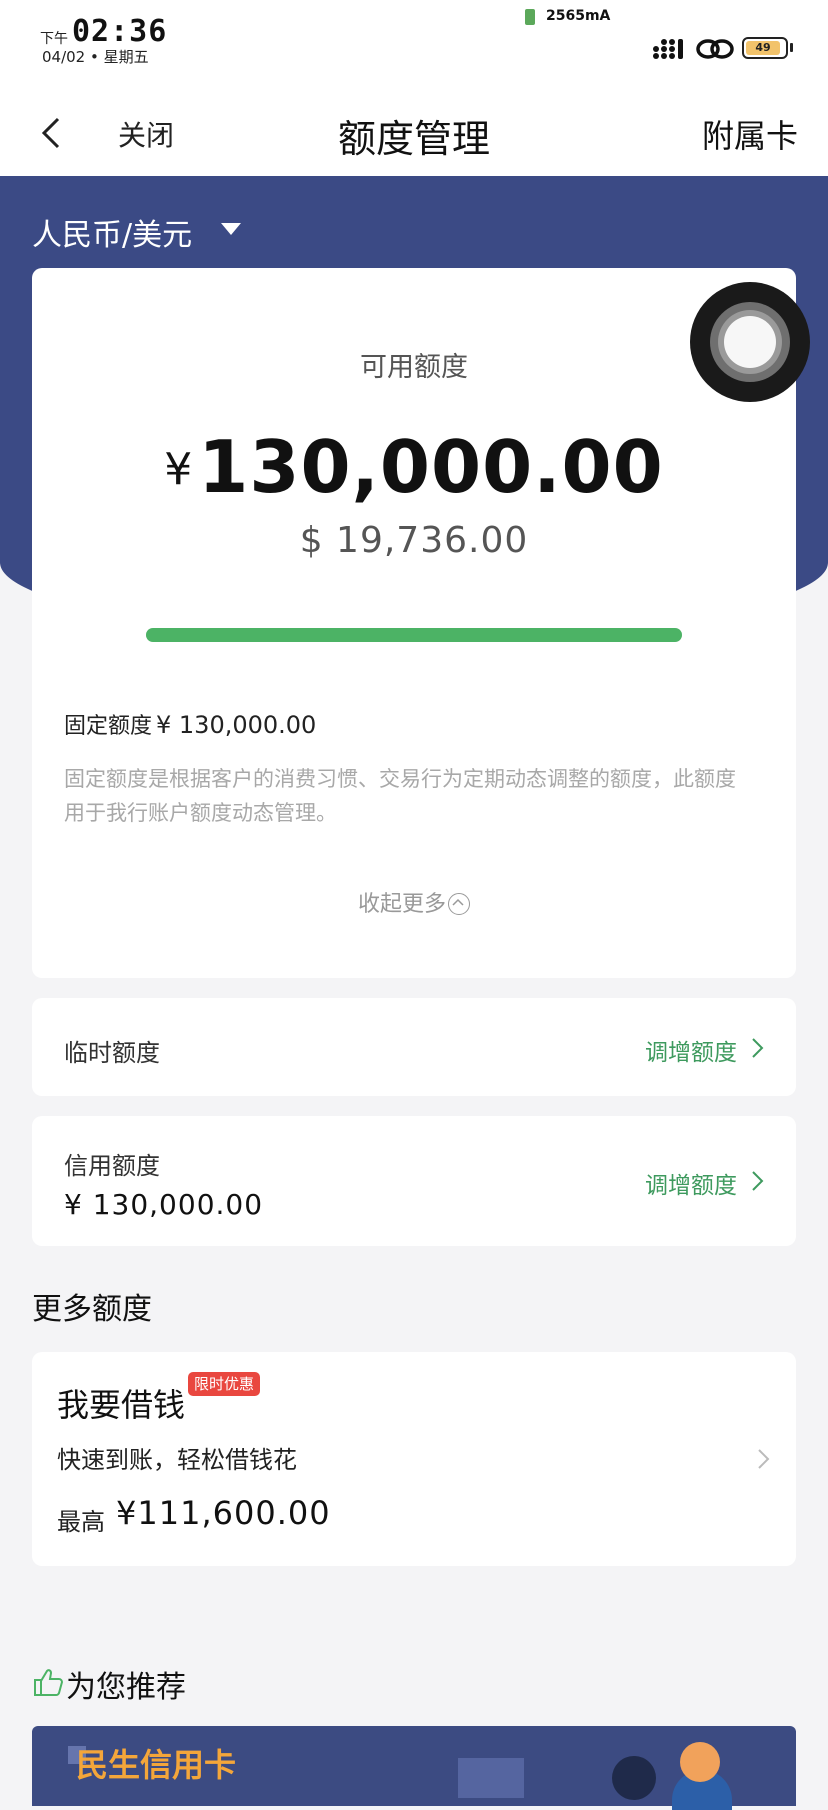  Describe the element at coordinates (49, 1682) in the screenshot. I see `thumbs-up-icon` at that location.